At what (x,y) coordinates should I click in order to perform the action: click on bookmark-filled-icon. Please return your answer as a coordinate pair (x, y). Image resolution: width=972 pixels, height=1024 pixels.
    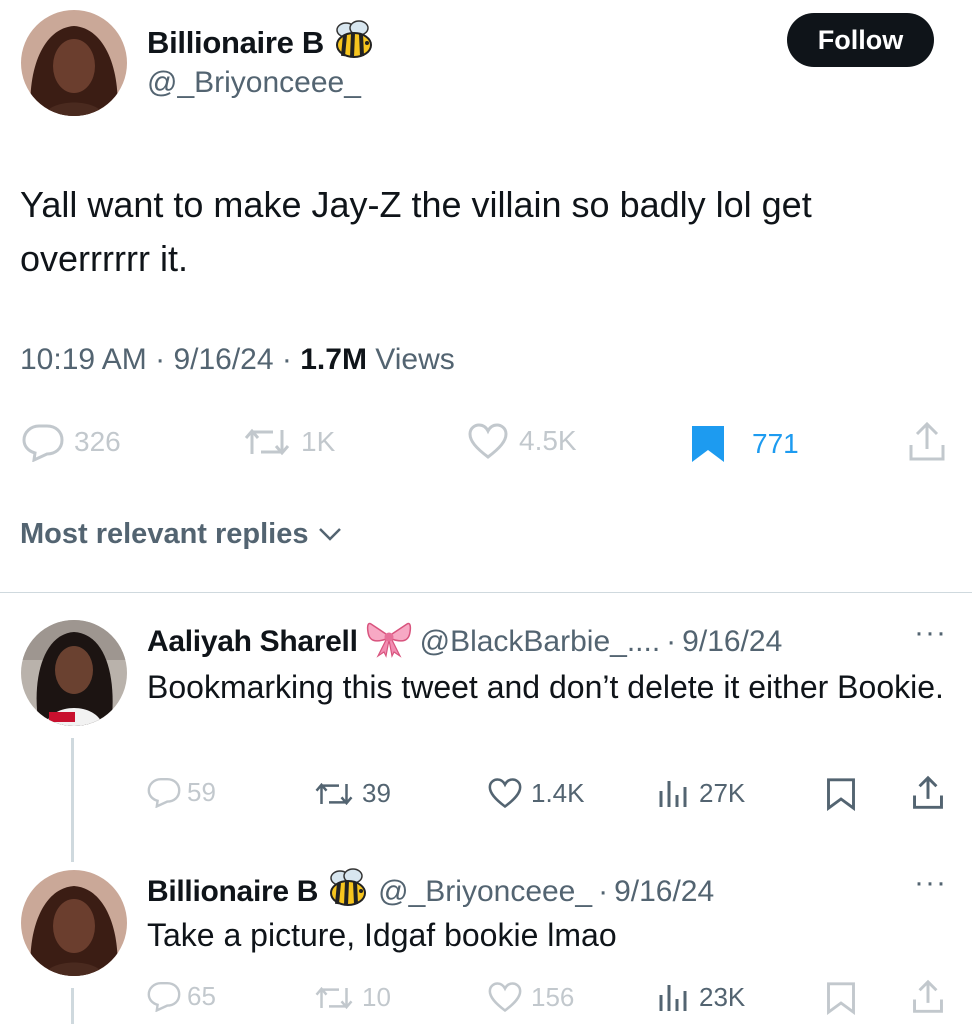
    Looking at the image, I should click on (708, 444).